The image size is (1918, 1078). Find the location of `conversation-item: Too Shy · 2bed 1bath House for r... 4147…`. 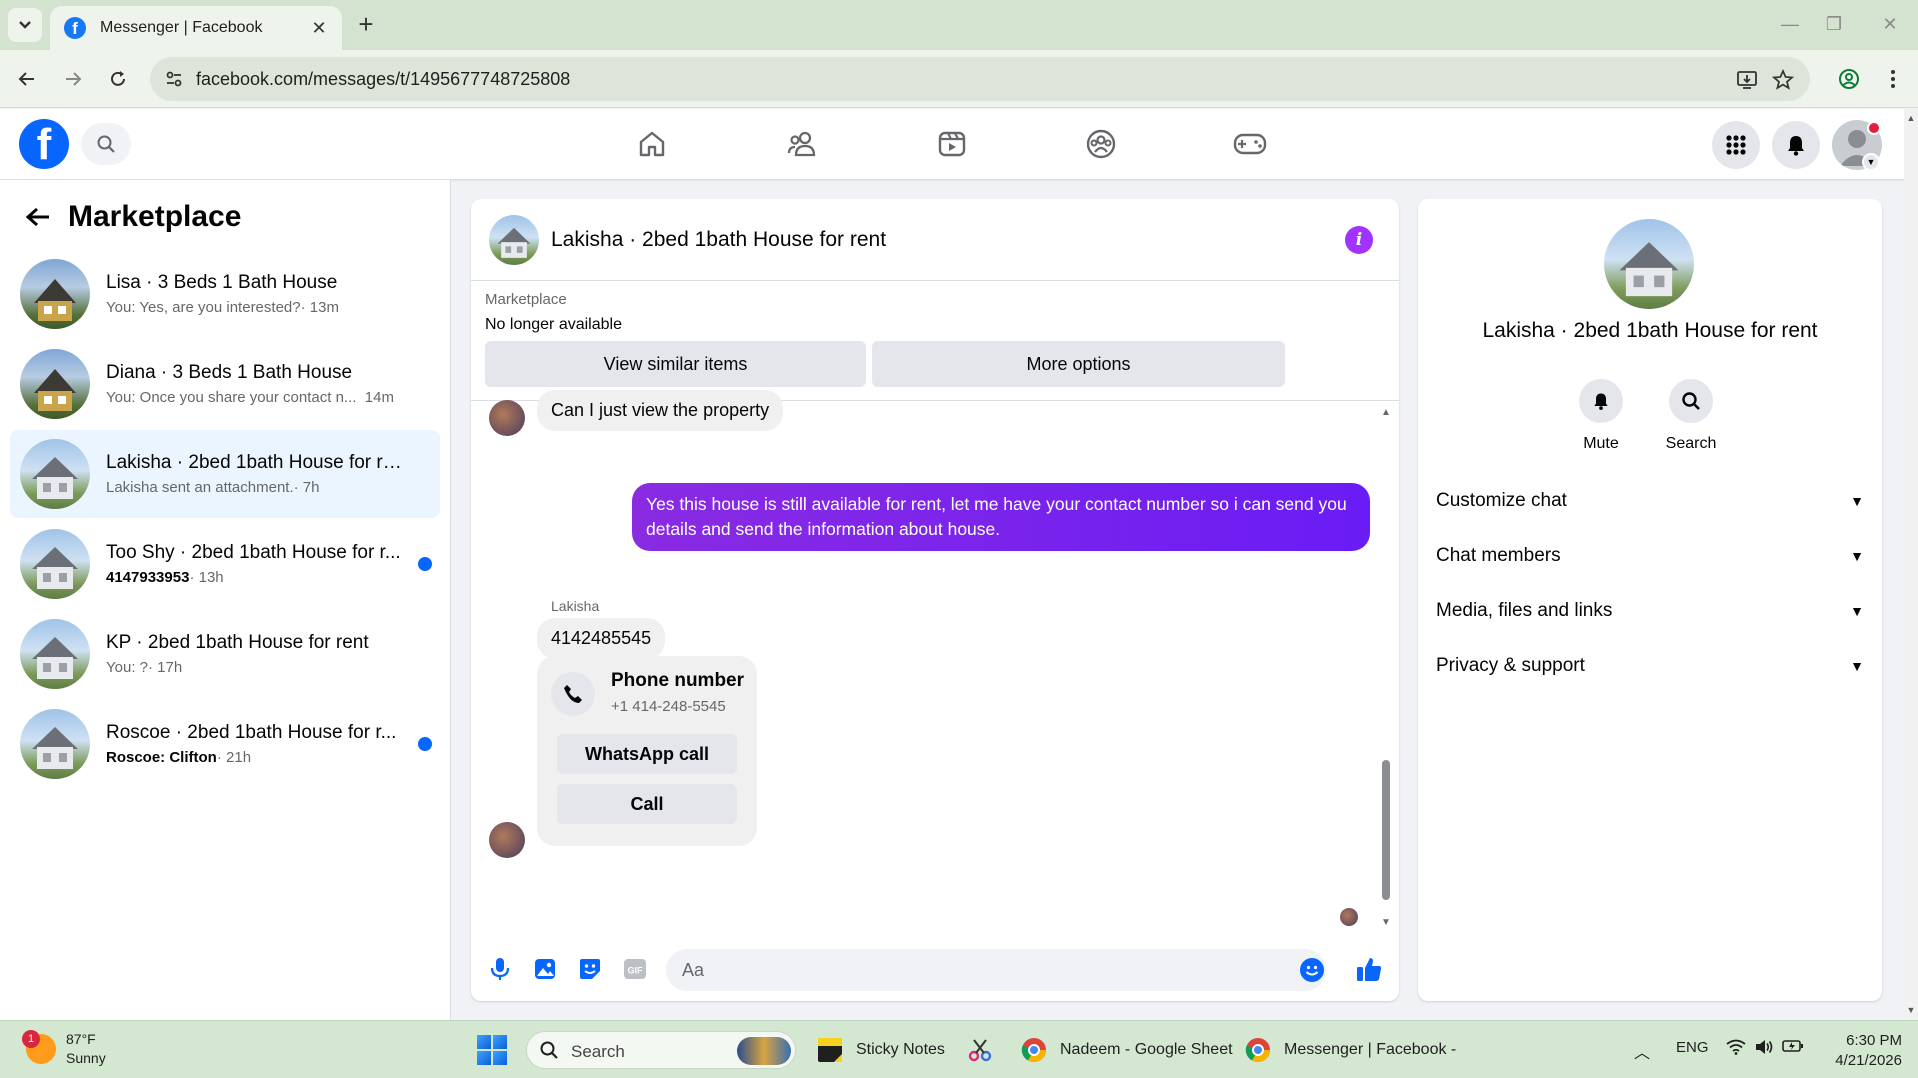

conversation-item: Too Shy · 2bed 1bath House for r... 4147… is located at coordinates (225, 564).